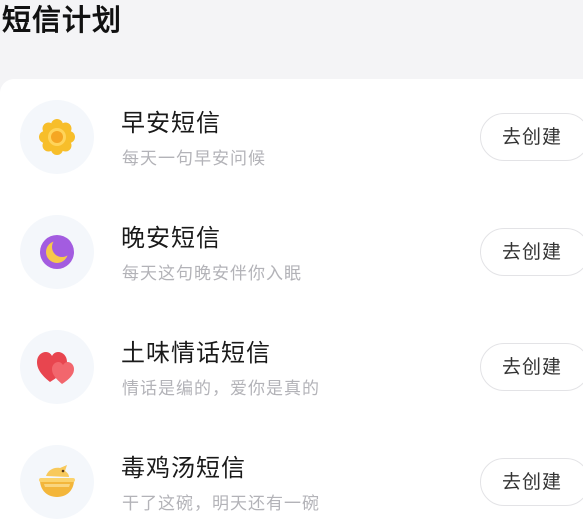 The width and height of the screenshot is (583, 523). Describe the element at coordinates (57, 367) in the screenshot. I see `hearts-icon` at that location.